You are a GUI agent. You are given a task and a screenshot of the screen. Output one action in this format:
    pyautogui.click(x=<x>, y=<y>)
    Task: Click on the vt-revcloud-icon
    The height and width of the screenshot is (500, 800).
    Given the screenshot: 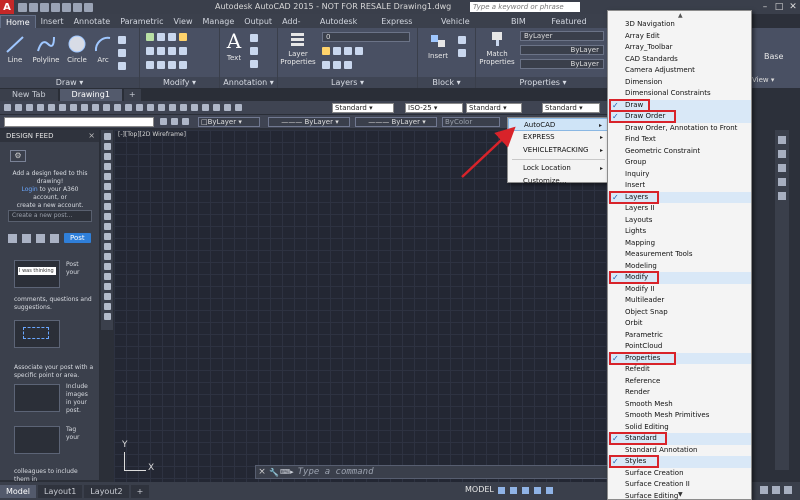 What is the action you would take?
    pyautogui.click(x=107, y=206)
    